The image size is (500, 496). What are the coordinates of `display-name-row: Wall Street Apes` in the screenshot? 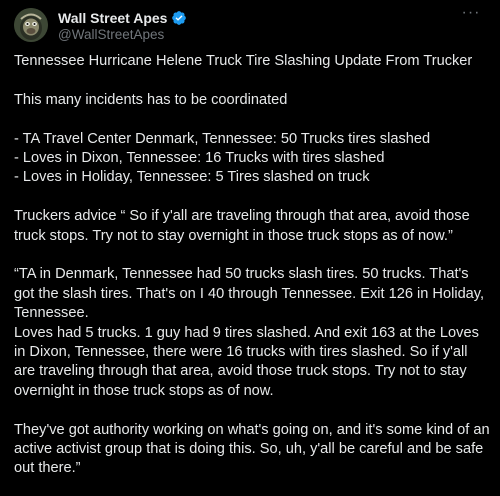 It's located at (122, 17).